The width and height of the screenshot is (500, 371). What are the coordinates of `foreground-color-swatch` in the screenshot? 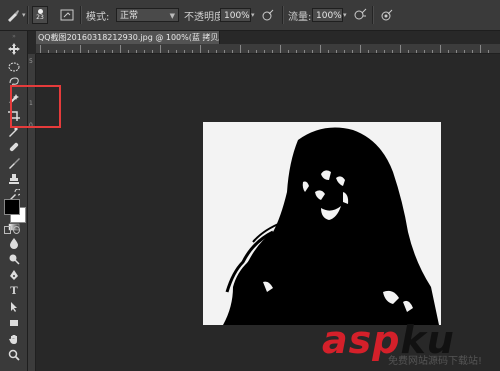 It's located at (12, 207).